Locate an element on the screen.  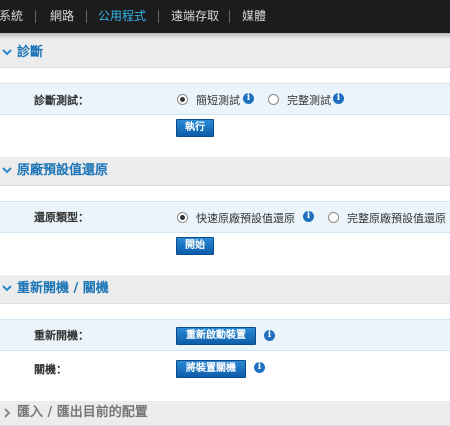
restore-type-row: 還原類型： 快速原廠預設值還原 i 完整原廠預設值還原 is located at coordinates (225, 217).